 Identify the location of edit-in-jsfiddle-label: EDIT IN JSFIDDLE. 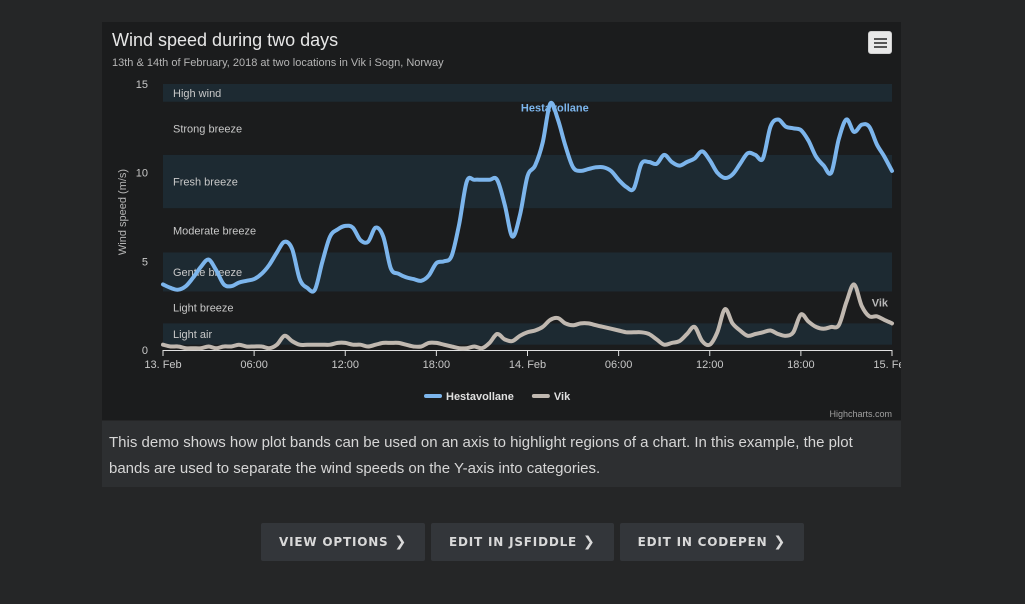
(513, 542).